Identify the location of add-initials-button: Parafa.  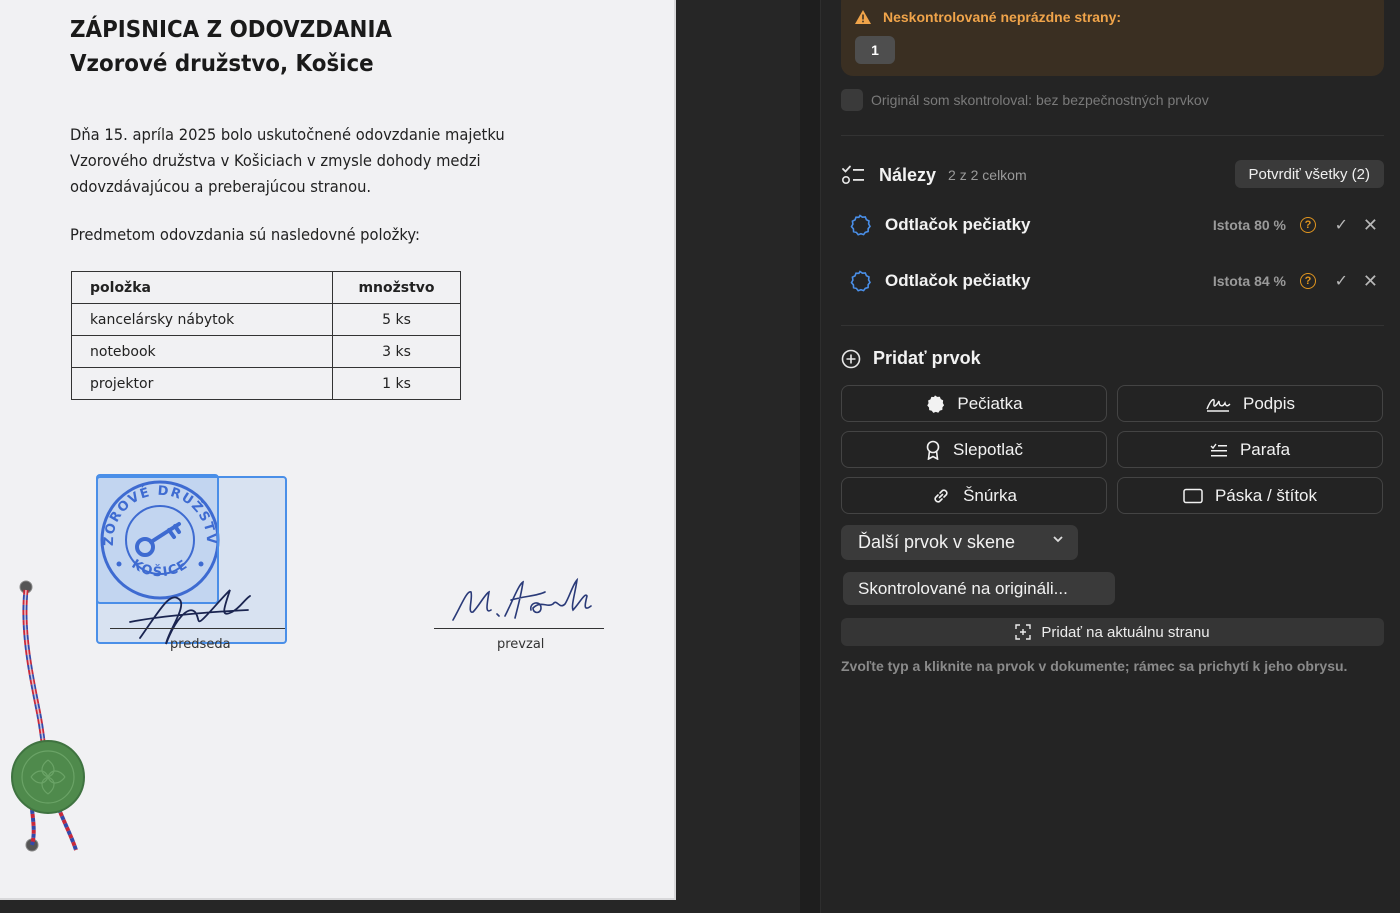
(1250, 449).